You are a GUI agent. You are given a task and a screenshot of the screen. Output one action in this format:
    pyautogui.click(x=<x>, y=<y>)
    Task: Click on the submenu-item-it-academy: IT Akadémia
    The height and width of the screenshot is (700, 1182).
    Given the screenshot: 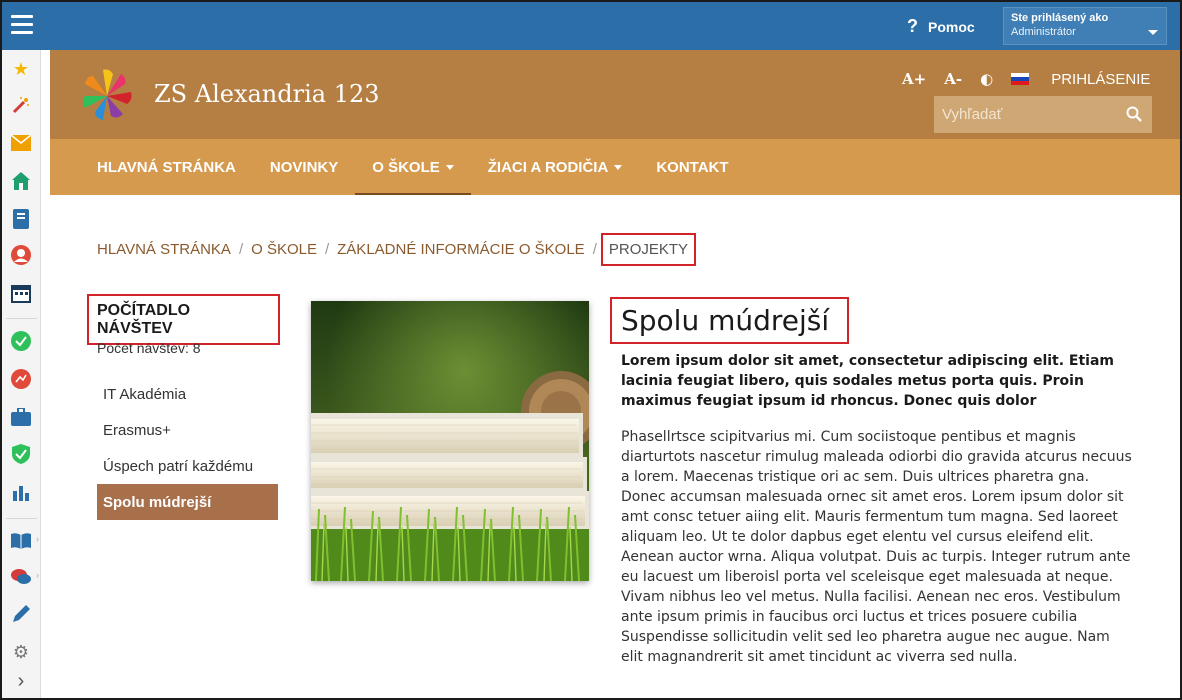 What is the action you would take?
    pyautogui.click(x=187, y=394)
    